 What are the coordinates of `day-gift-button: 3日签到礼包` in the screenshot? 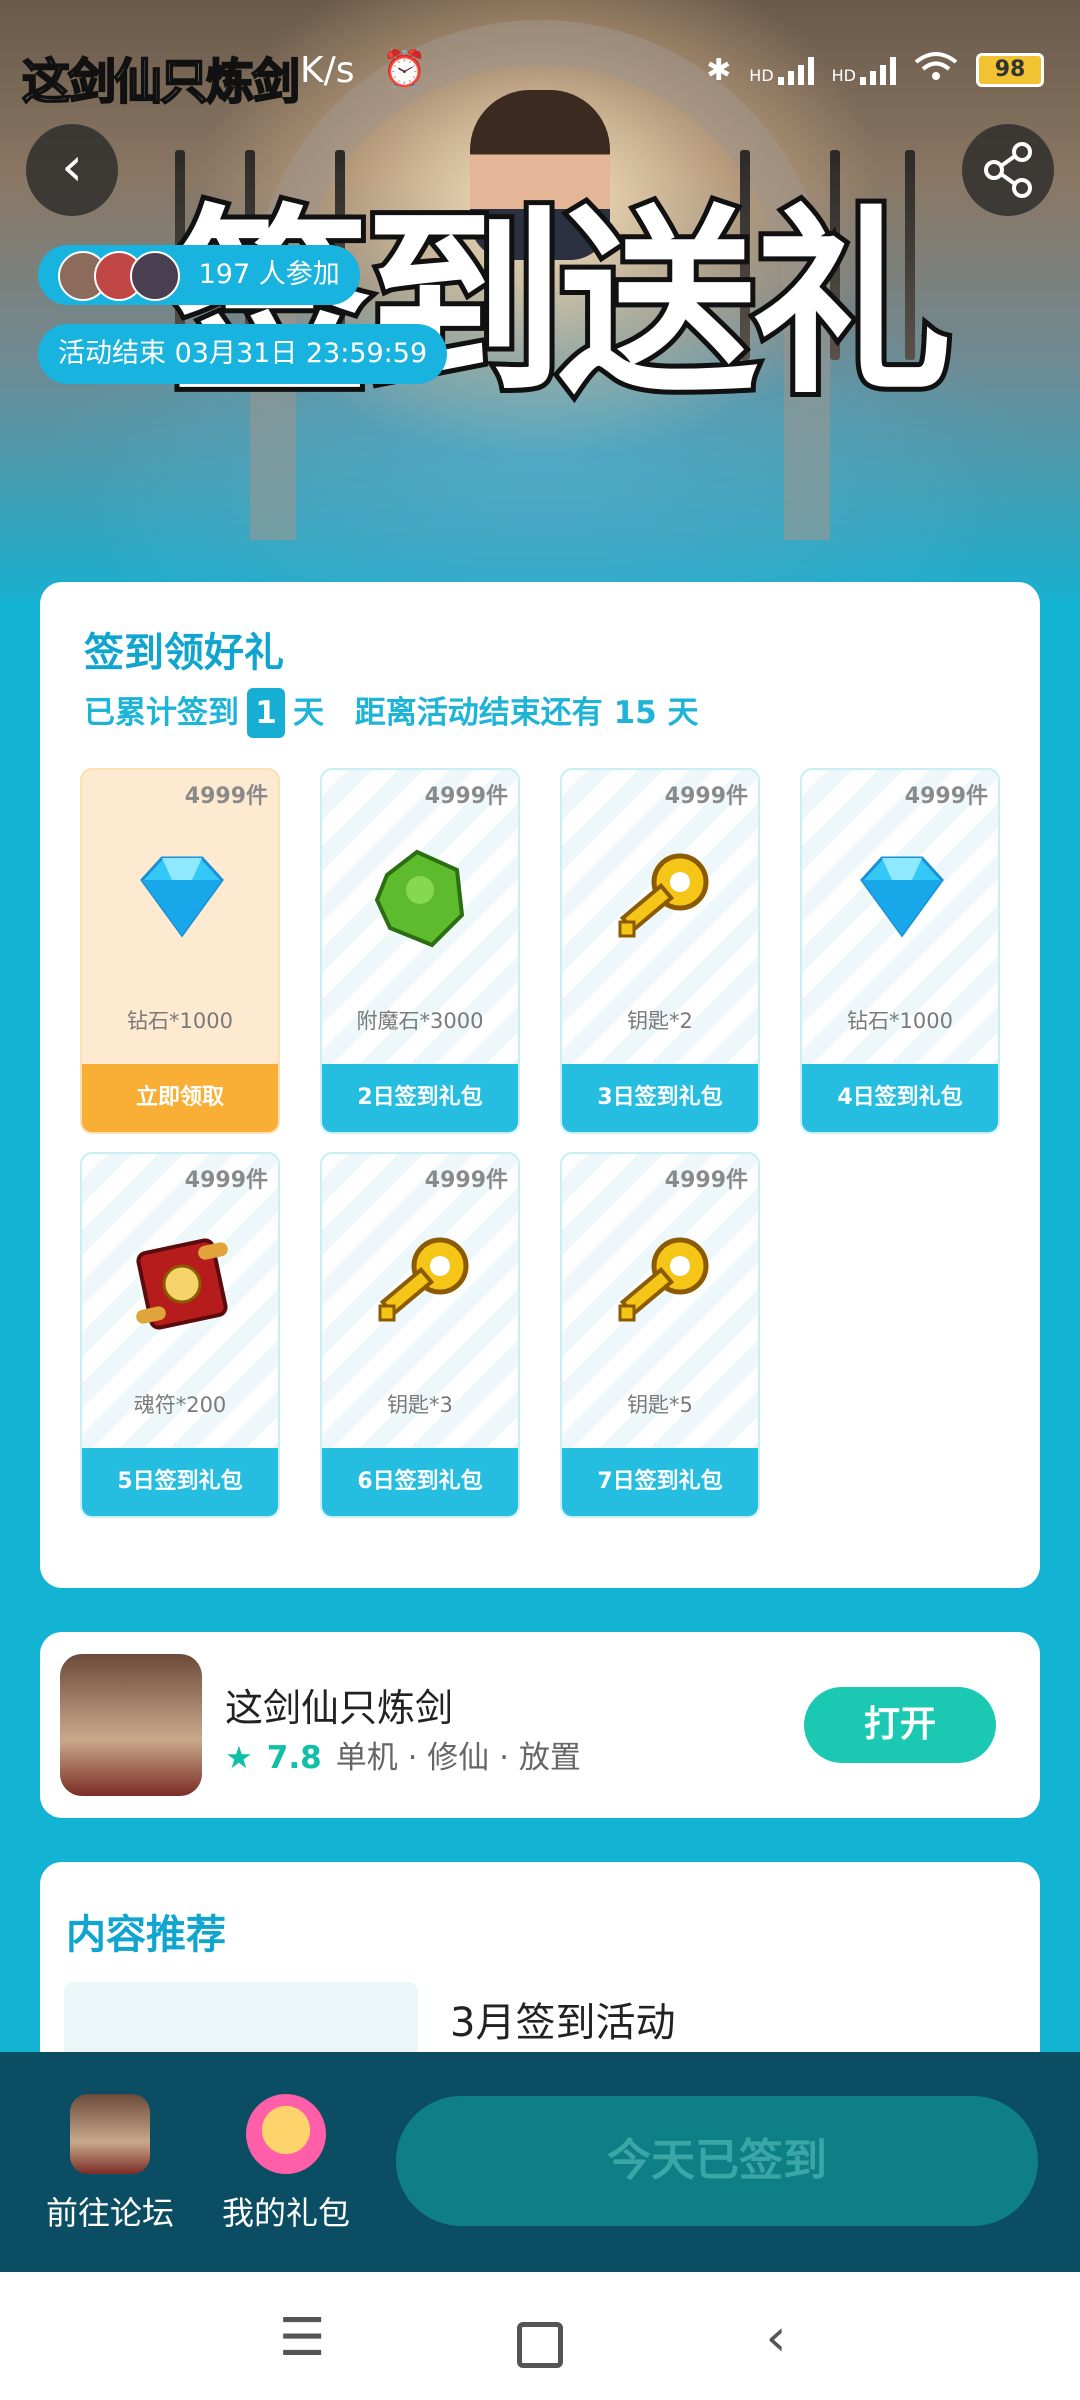 It's located at (660, 1098).